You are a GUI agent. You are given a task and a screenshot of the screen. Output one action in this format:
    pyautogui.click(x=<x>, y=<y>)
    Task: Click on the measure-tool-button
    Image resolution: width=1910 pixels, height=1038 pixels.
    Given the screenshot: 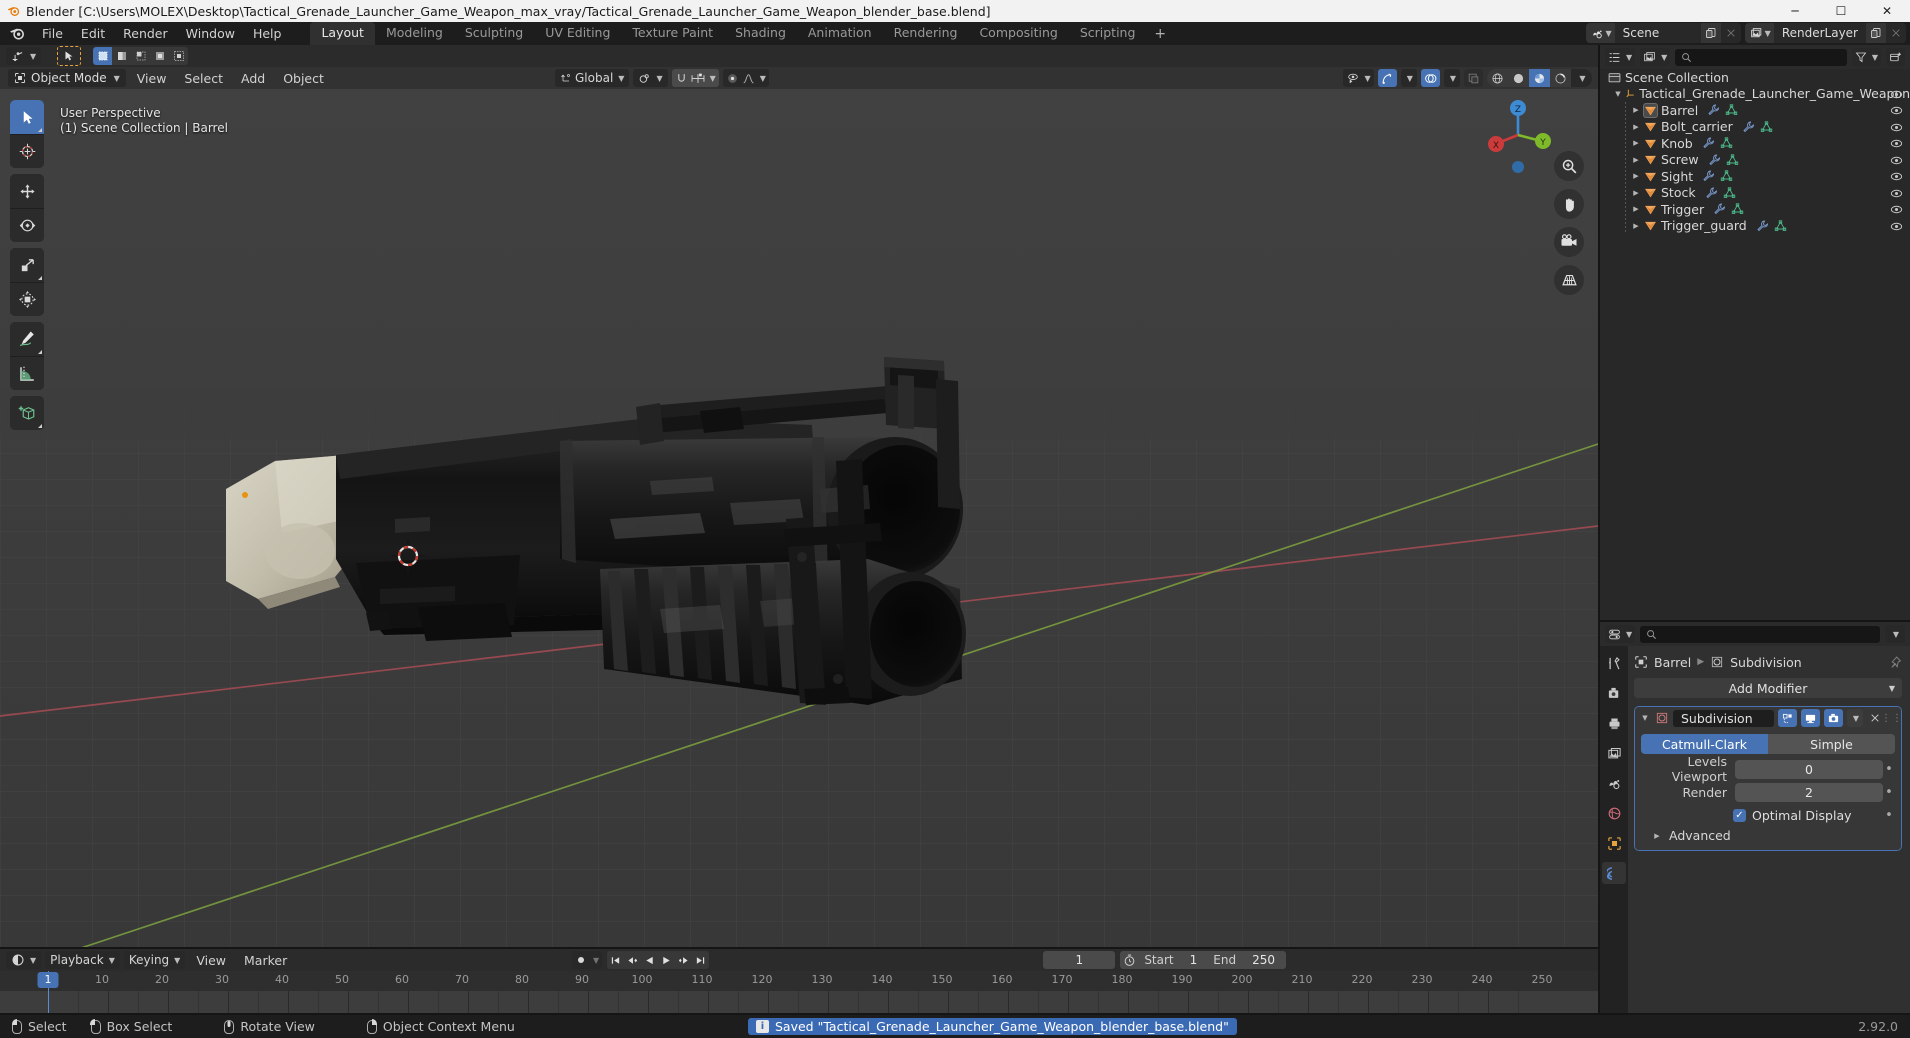 What is the action you would take?
    pyautogui.click(x=27, y=373)
    